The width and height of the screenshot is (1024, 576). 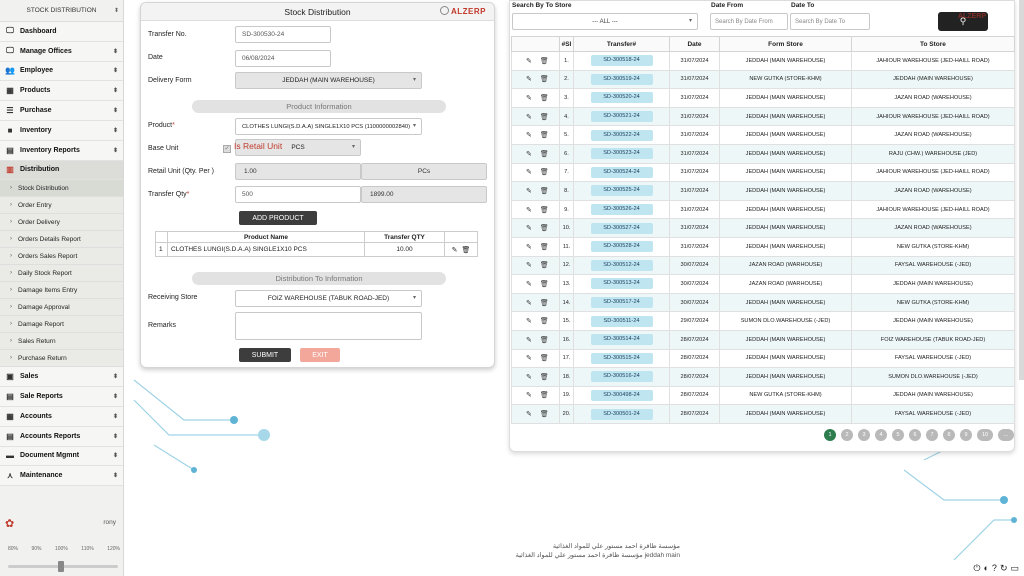 I want to click on transfer-link: SD-300525-24, so click(x=621, y=191).